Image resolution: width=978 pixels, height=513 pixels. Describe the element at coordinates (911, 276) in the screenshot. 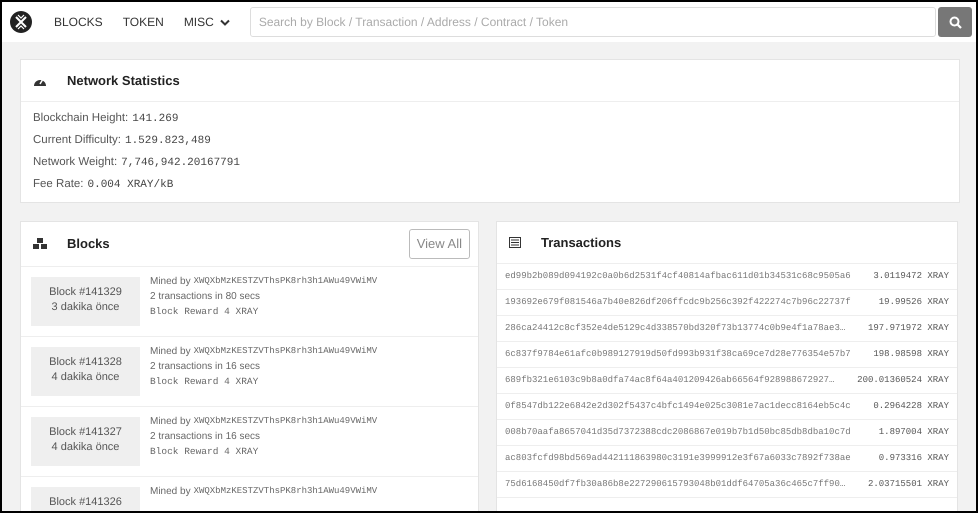

I see `transaction-amount: 3.0119472 XRAY` at that location.